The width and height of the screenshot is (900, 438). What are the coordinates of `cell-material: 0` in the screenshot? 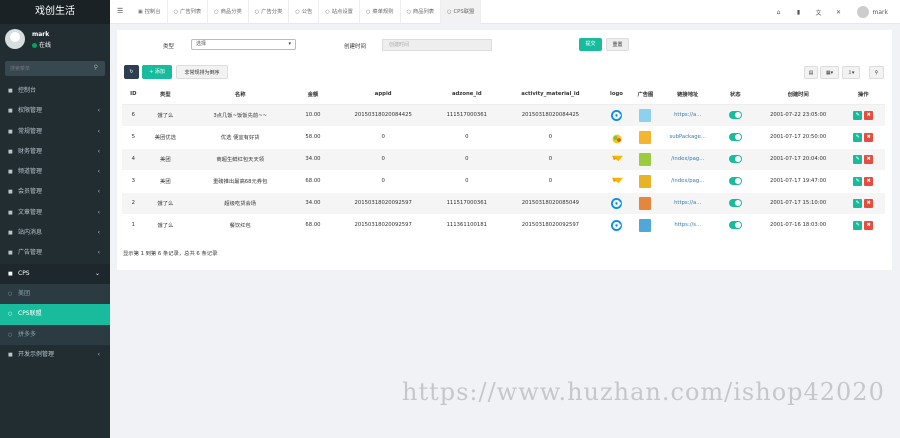 It's located at (550, 181).